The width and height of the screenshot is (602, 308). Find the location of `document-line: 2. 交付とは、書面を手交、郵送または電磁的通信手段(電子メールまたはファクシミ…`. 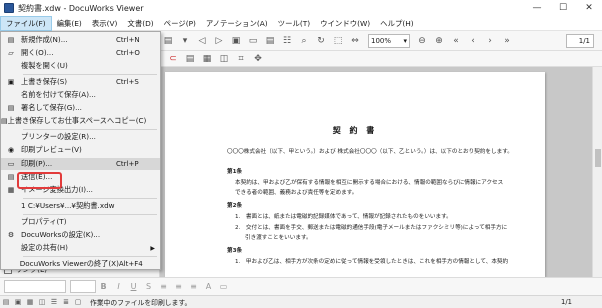

document-line: 2. 交付とは、書面を手交、郵送または電磁的通信手段(電子メールまたはファクシミ… is located at coordinates (371, 228).